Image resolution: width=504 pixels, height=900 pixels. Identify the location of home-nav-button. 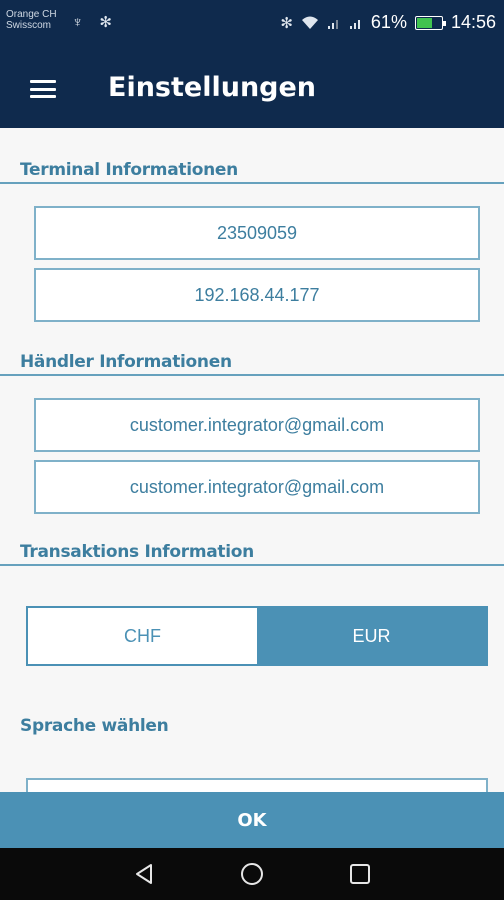
(252, 874).